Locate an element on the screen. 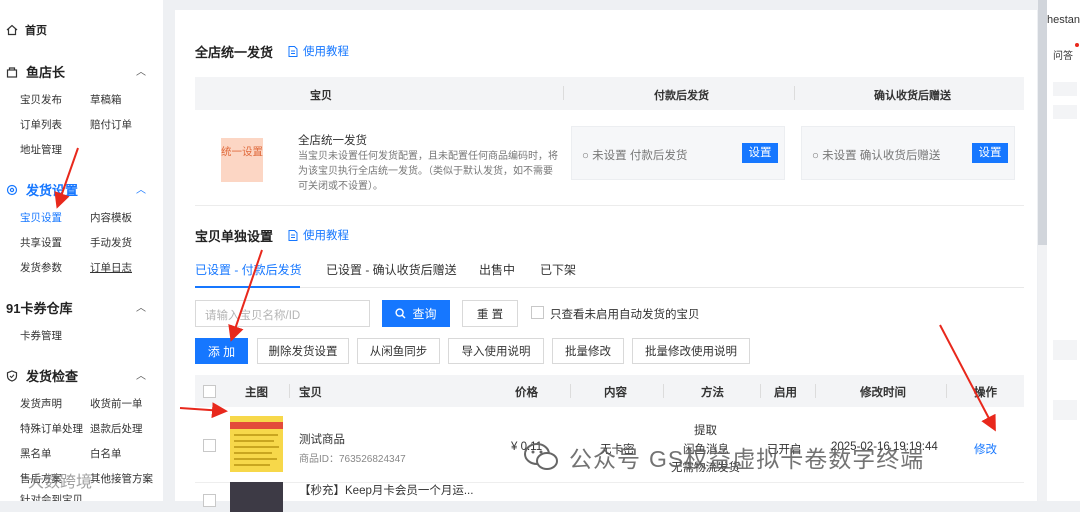  global-name: 全店统一发货 is located at coordinates (332, 141).